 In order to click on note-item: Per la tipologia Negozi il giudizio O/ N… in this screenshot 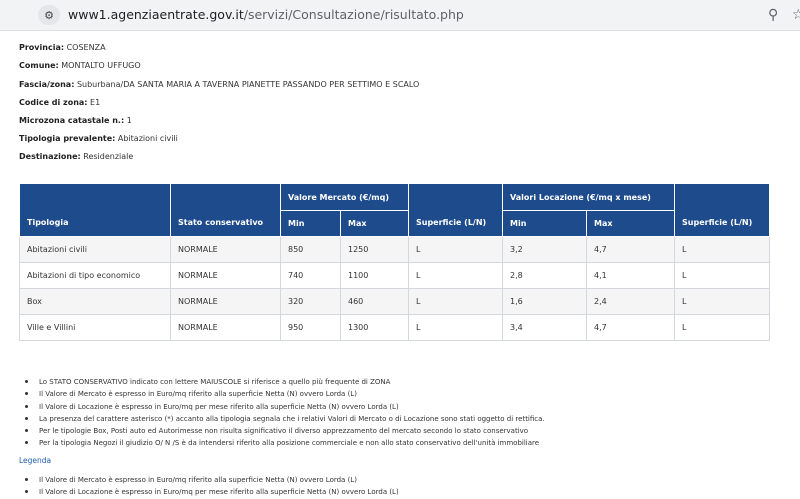, I will do `click(282, 443)`.